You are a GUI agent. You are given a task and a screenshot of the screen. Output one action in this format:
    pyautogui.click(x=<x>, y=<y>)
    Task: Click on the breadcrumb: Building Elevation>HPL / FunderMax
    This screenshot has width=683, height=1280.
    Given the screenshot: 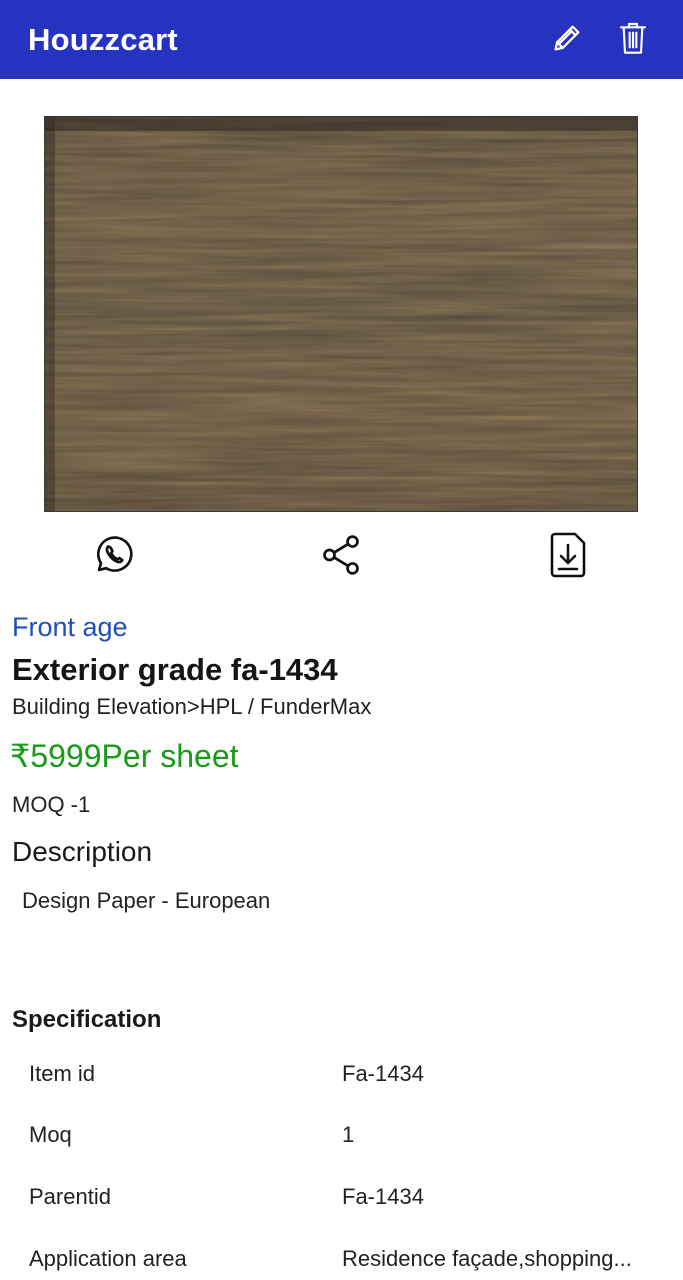 What is the action you would take?
    pyautogui.click(x=192, y=706)
    